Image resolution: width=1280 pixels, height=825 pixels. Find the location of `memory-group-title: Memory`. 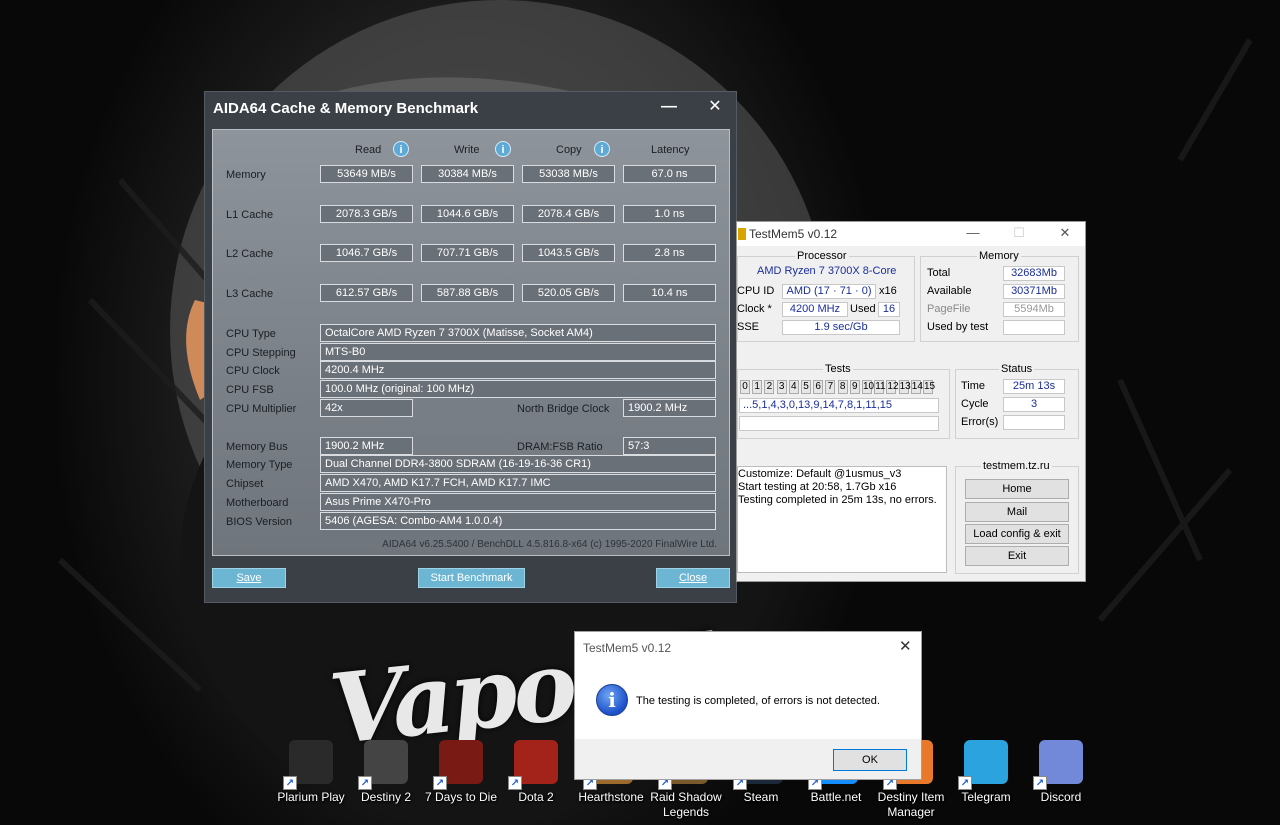

memory-group-title: Memory is located at coordinates (999, 256).